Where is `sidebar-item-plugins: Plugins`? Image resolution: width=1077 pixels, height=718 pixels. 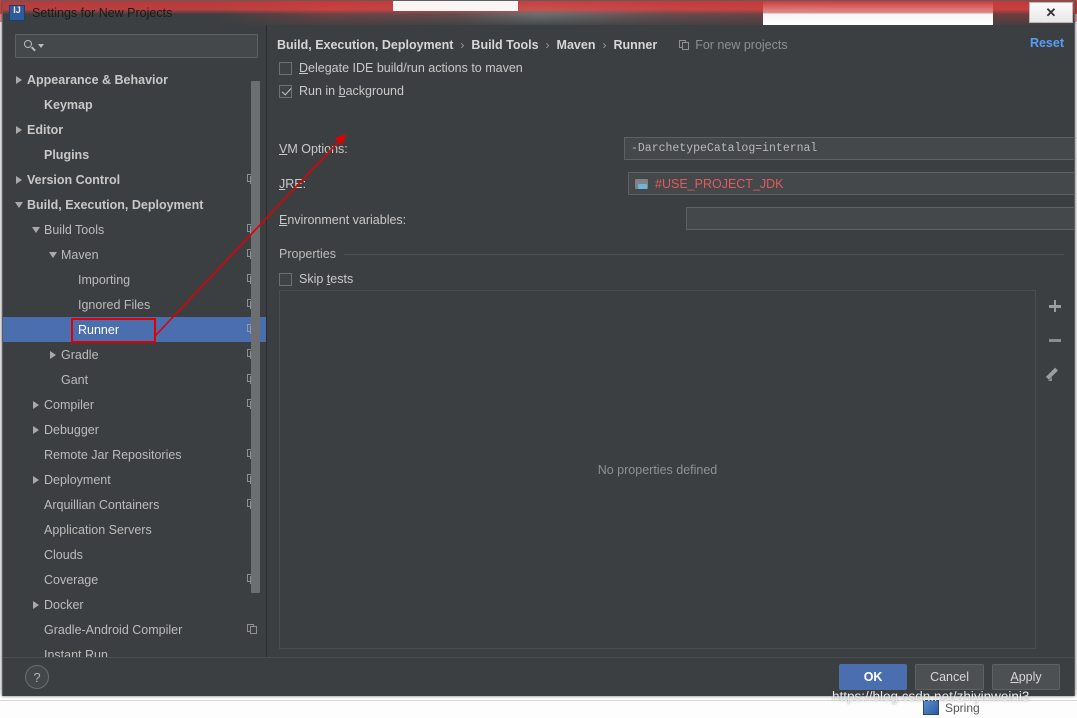 sidebar-item-plugins: Plugins is located at coordinates (134, 154).